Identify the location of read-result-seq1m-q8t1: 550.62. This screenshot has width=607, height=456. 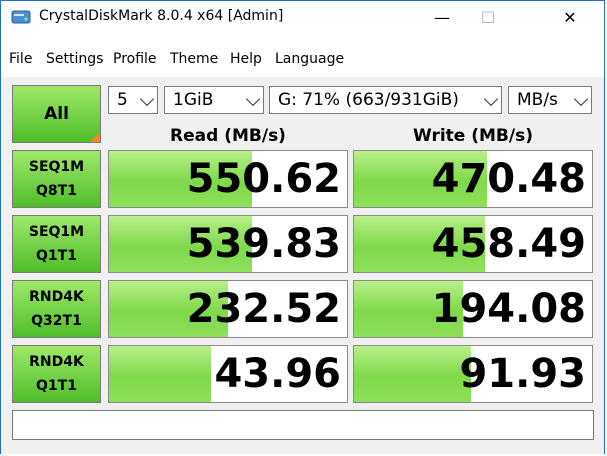
(228, 179).